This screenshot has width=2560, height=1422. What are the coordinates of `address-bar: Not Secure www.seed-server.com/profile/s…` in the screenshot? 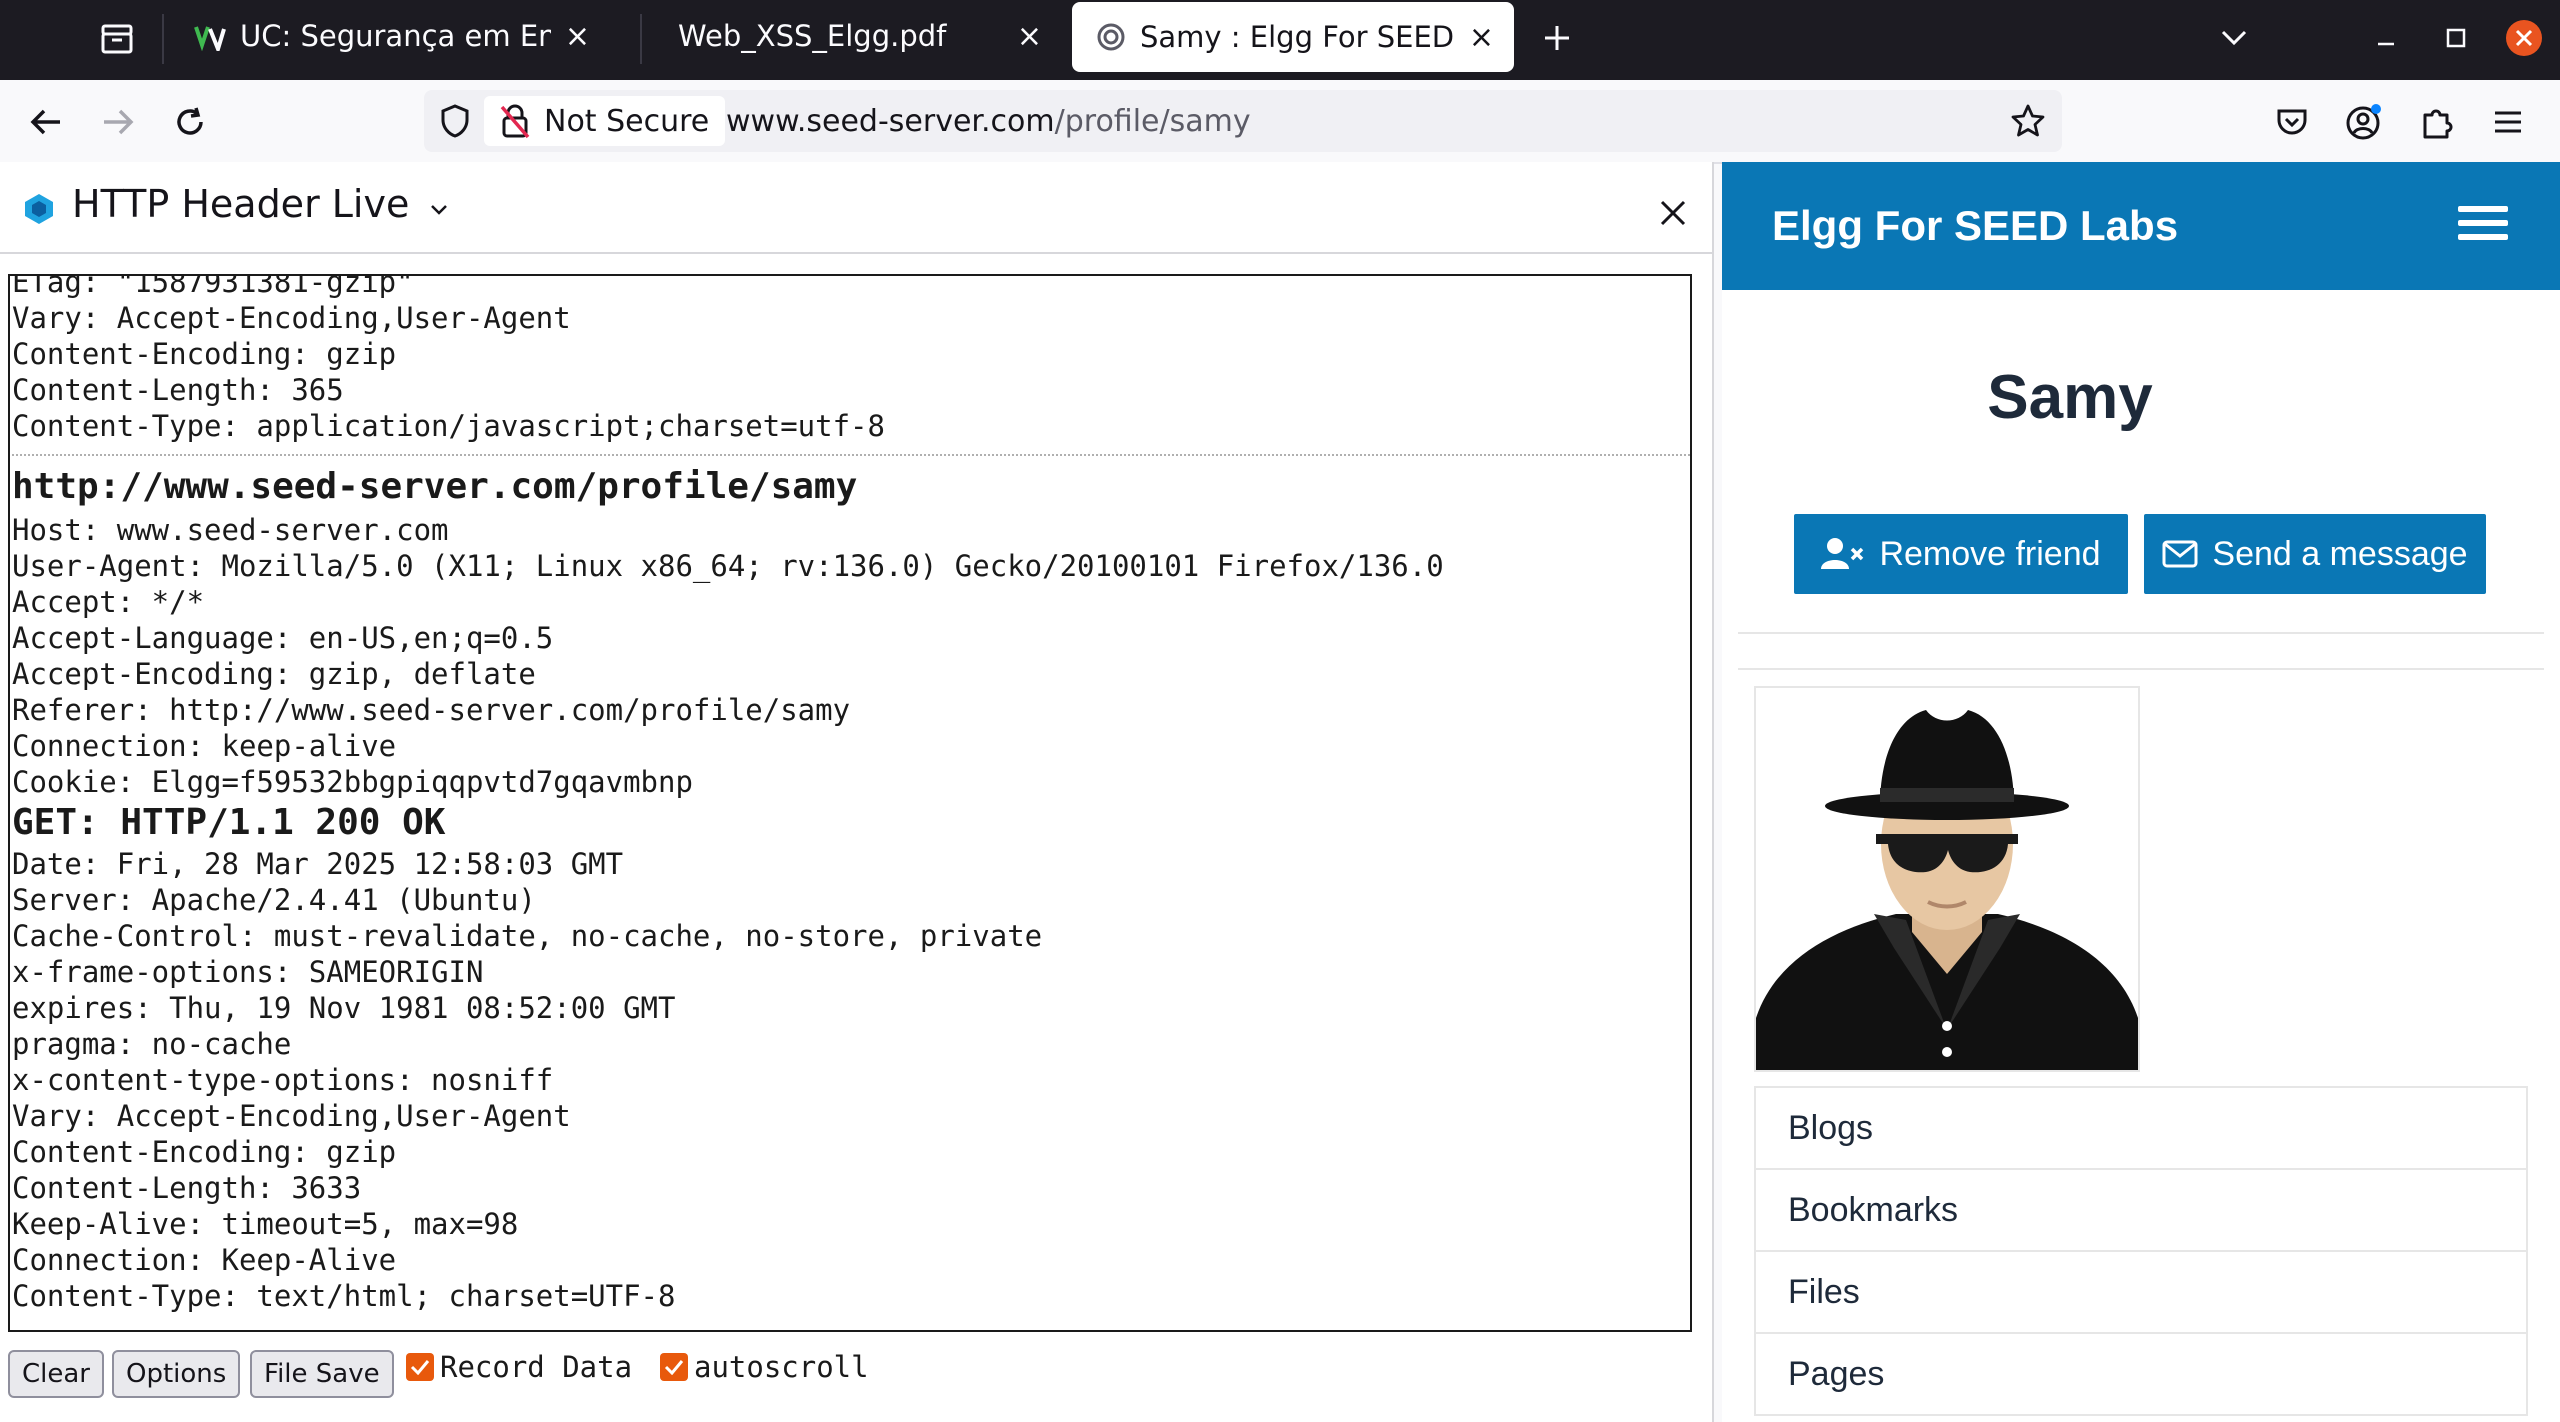 It's located at (1243, 121).